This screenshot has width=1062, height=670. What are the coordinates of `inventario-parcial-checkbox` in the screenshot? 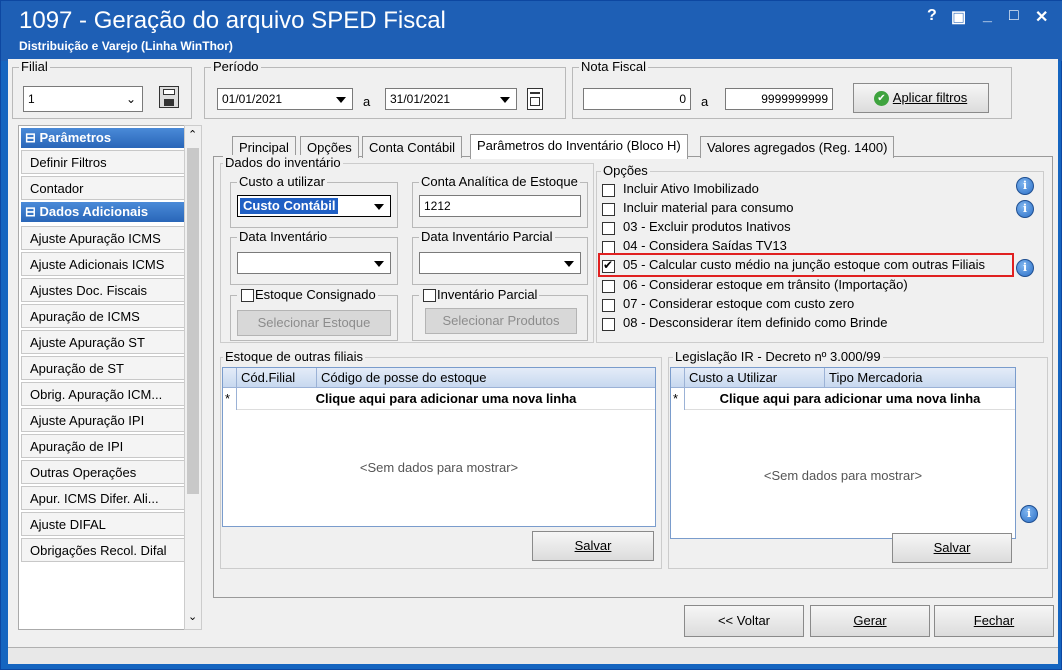 It's located at (429, 295).